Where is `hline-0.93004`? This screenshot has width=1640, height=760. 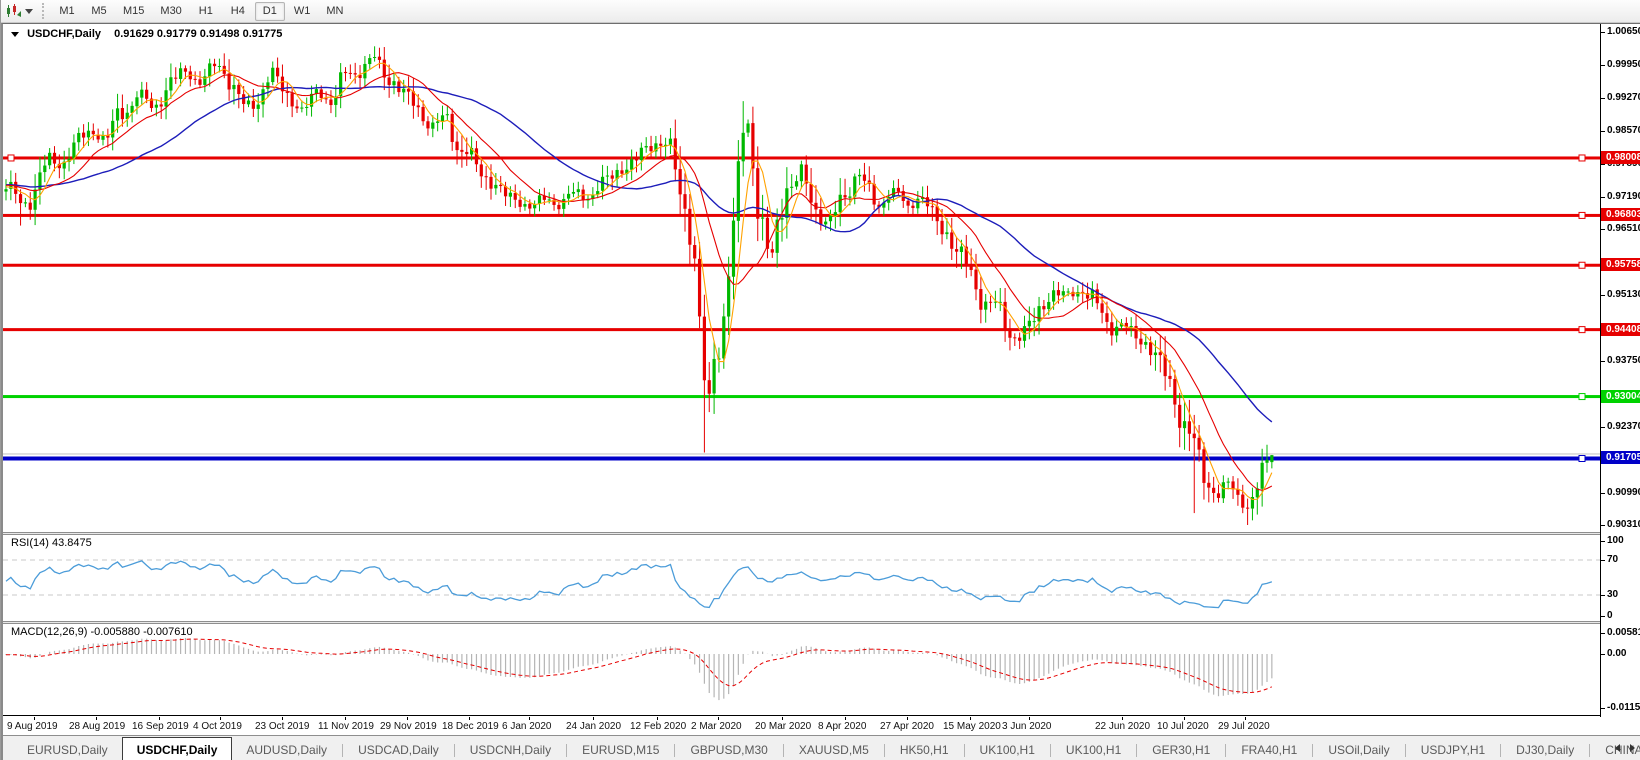
hline-0.93004 is located at coordinates (801, 397).